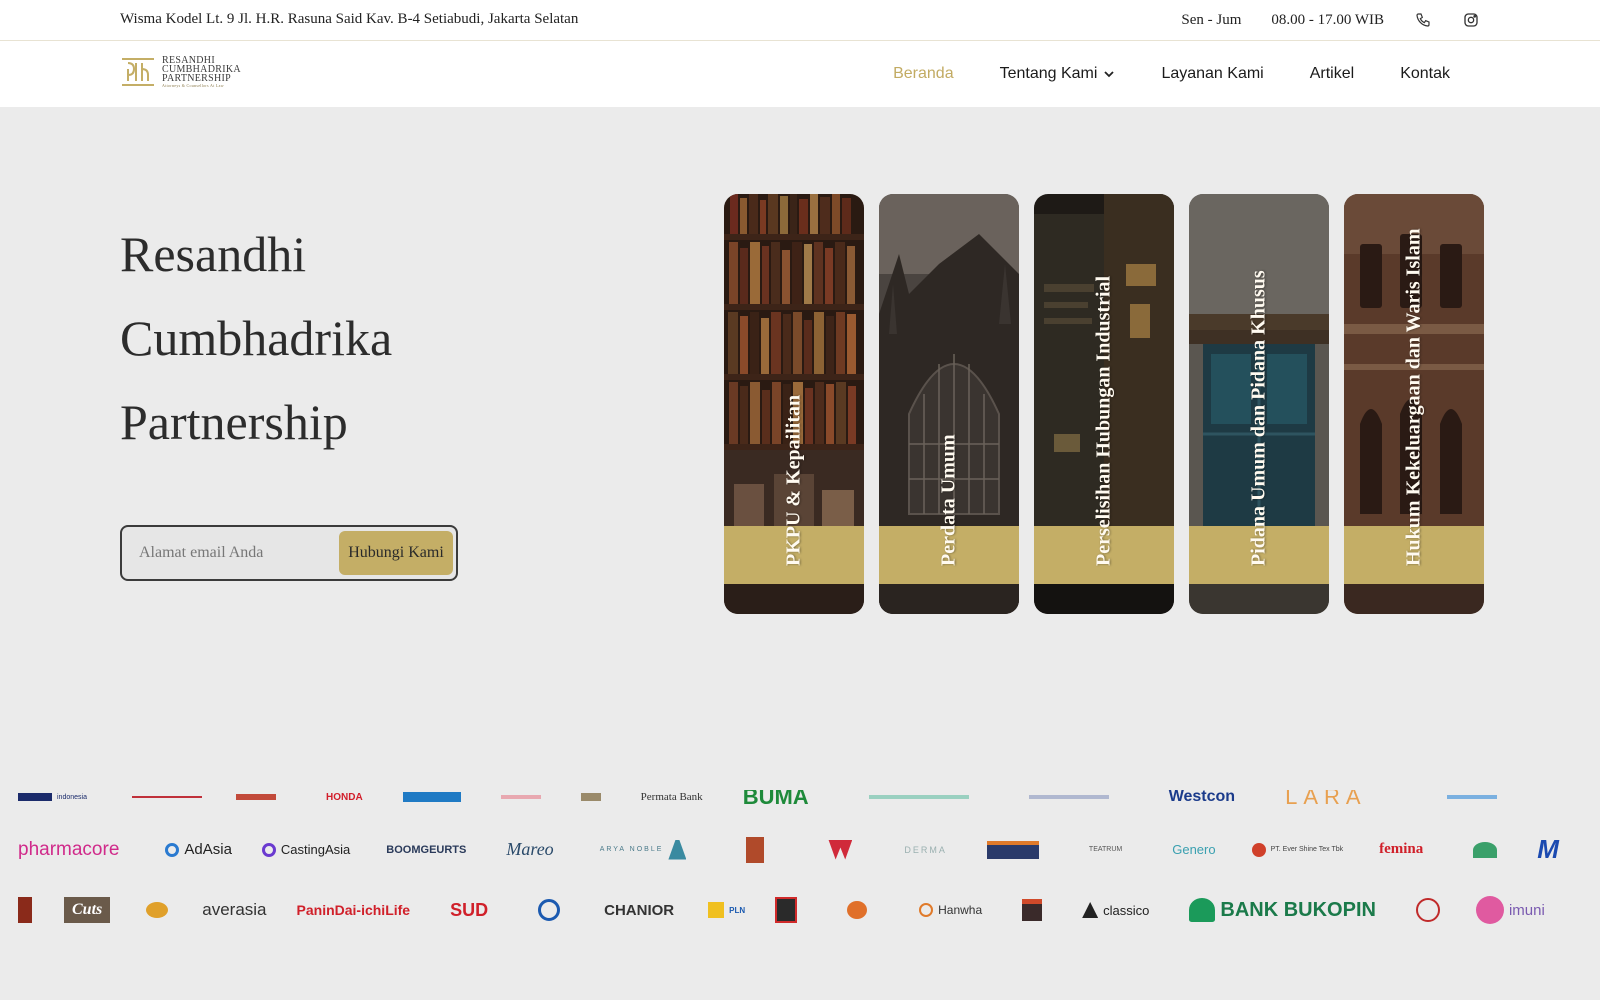 This screenshot has width=1600, height=1000. What do you see at coordinates (671, 797) in the screenshot?
I see `client-logo: Permata Bank` at bounding box center [671, 797].